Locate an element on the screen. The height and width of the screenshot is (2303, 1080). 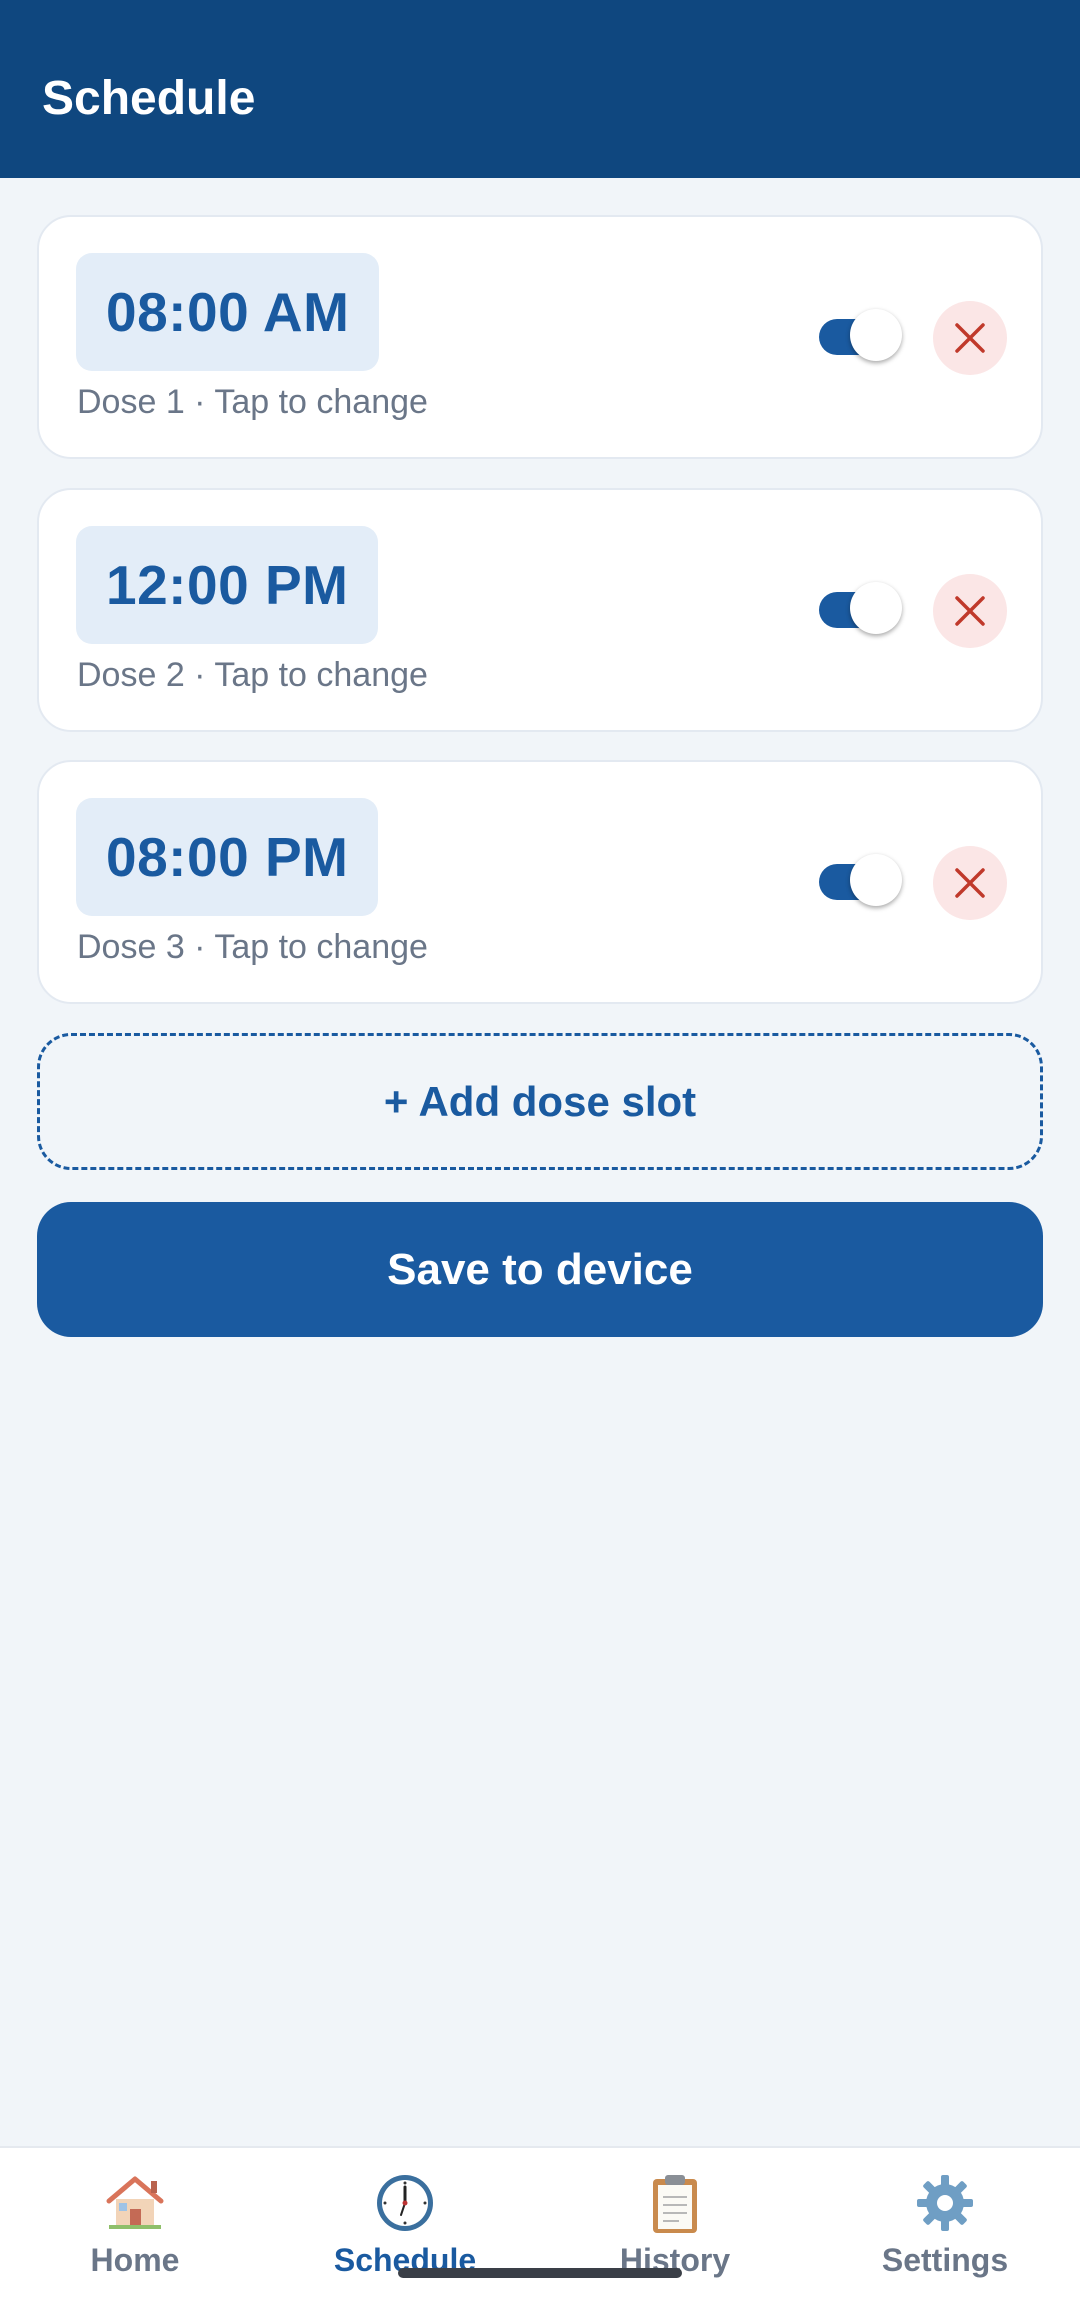
dose-card-3: 08:00 PM Dose 3 · Tap to change is located at coordinates (540, 882).